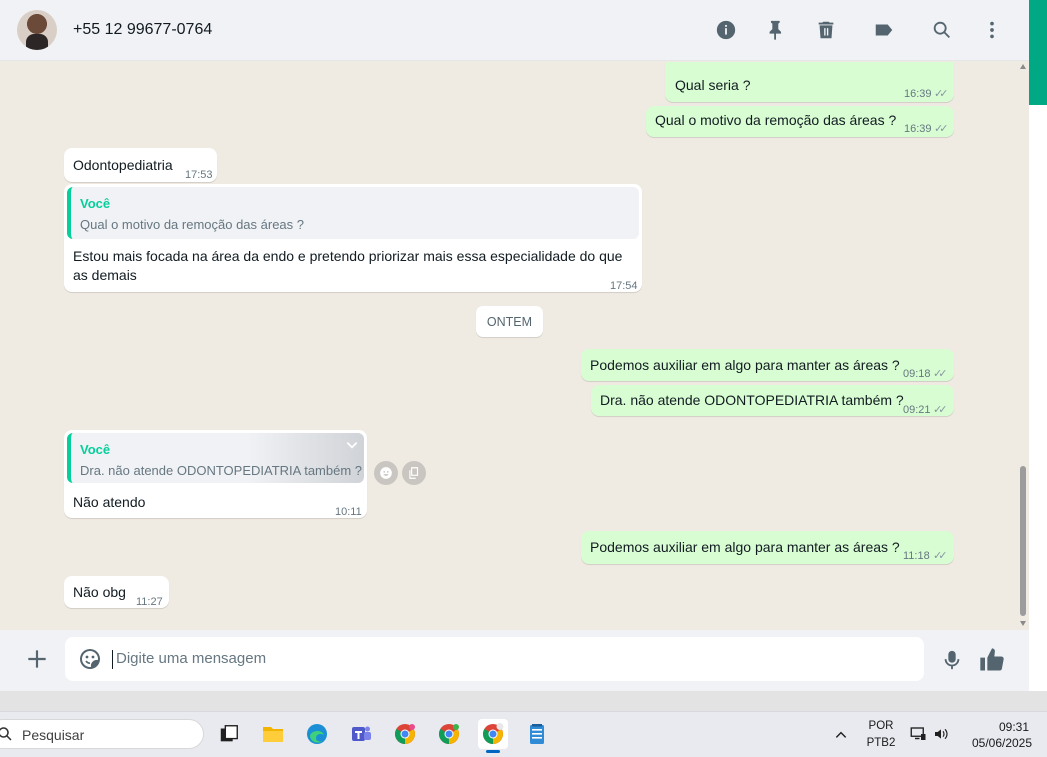 The height and width of the screenshot is (757, 1047). Describe the element at coordinates (1023, 623) in the screenshot. I see `scroll-down-arrow` at that location.